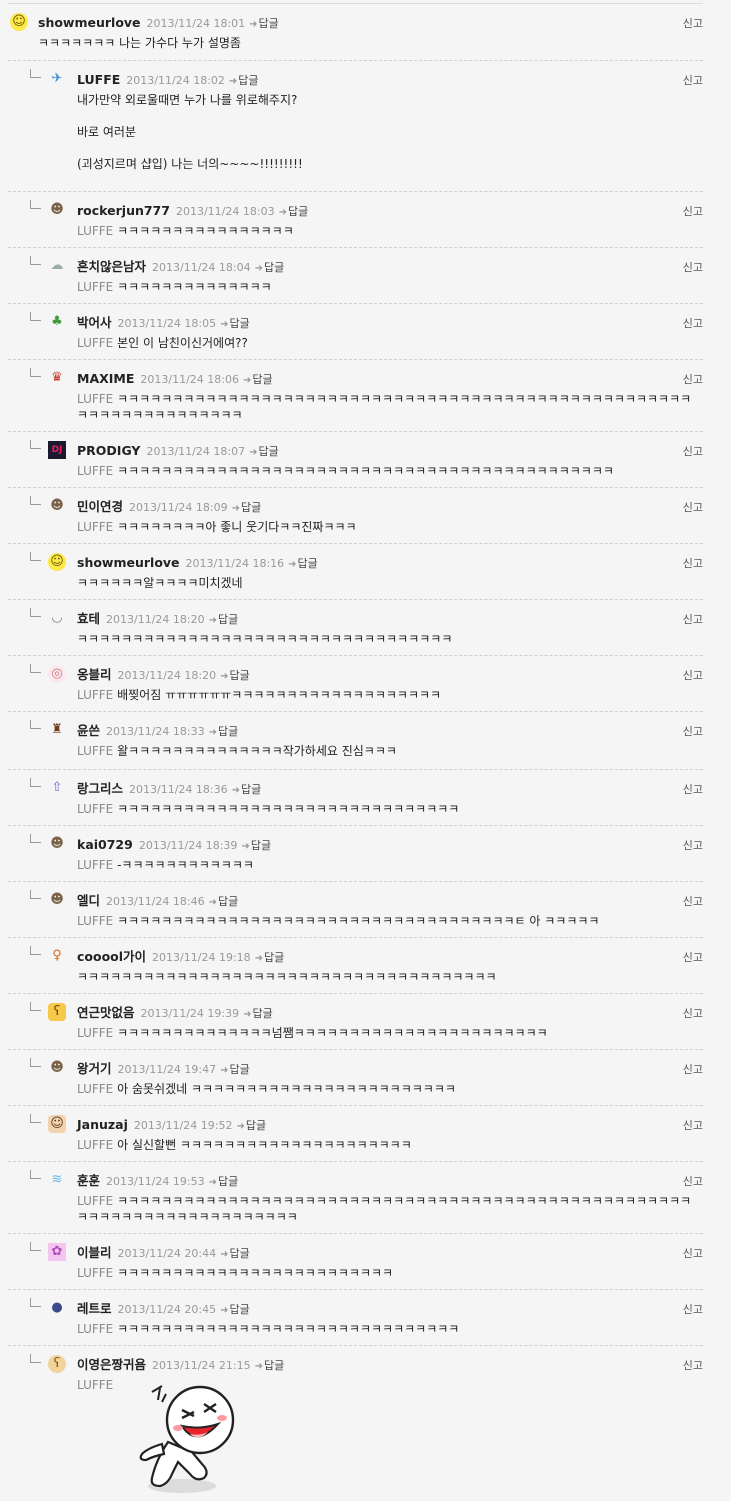 The height and width of the screenshot is (1501, 731). I want to click on comment-author: 이영은짱귀욤, so click(111, 1364).